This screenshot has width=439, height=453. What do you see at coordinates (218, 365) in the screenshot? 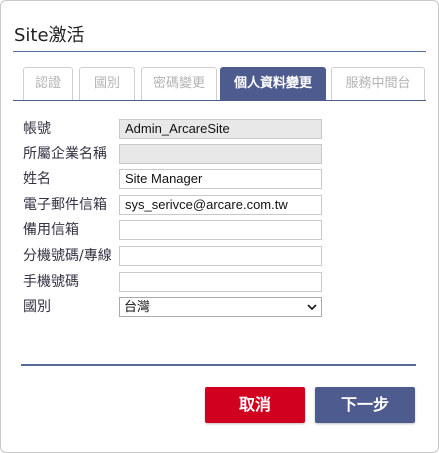
I see `footer-divider` at bounding box center [218, 365].